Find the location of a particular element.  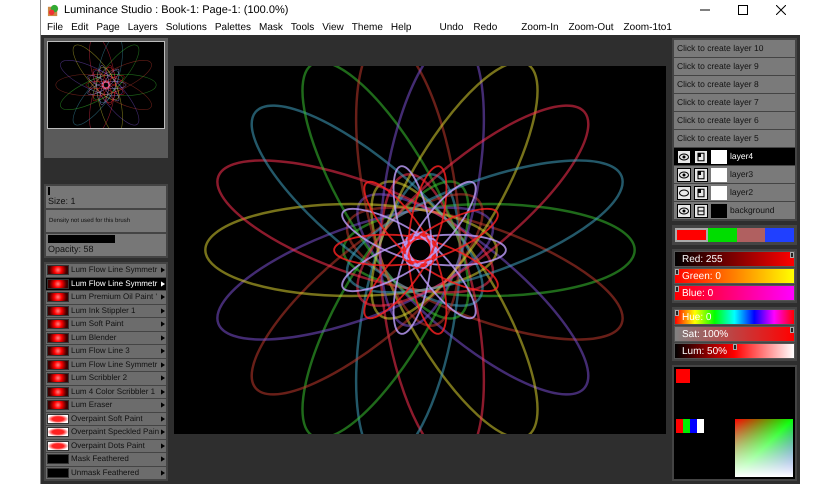

brush-item: Lum Scribbler 2 is located at coordinates (106, 378).